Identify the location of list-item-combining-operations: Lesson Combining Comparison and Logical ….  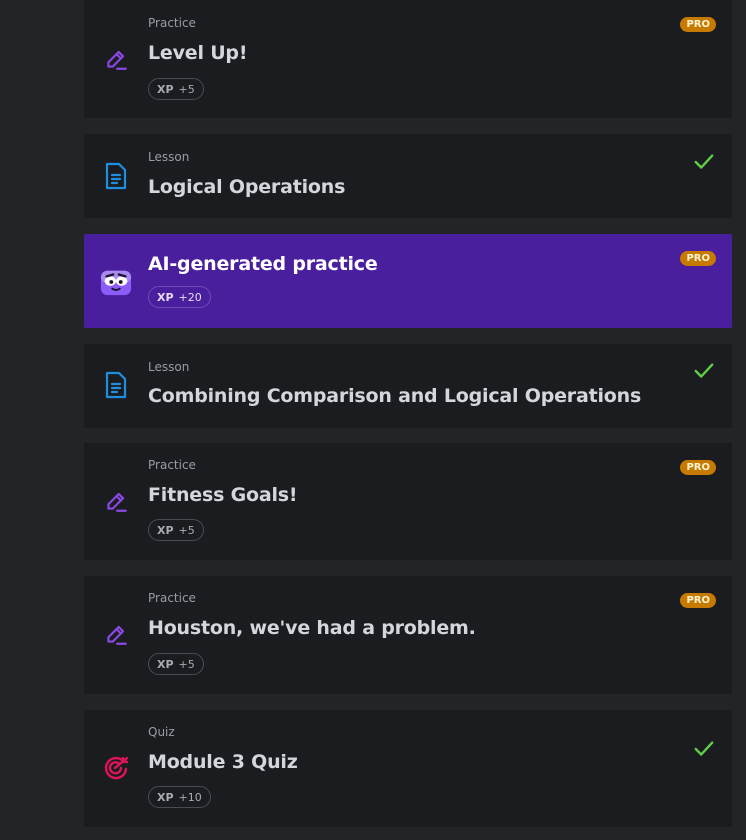
(408, 386).